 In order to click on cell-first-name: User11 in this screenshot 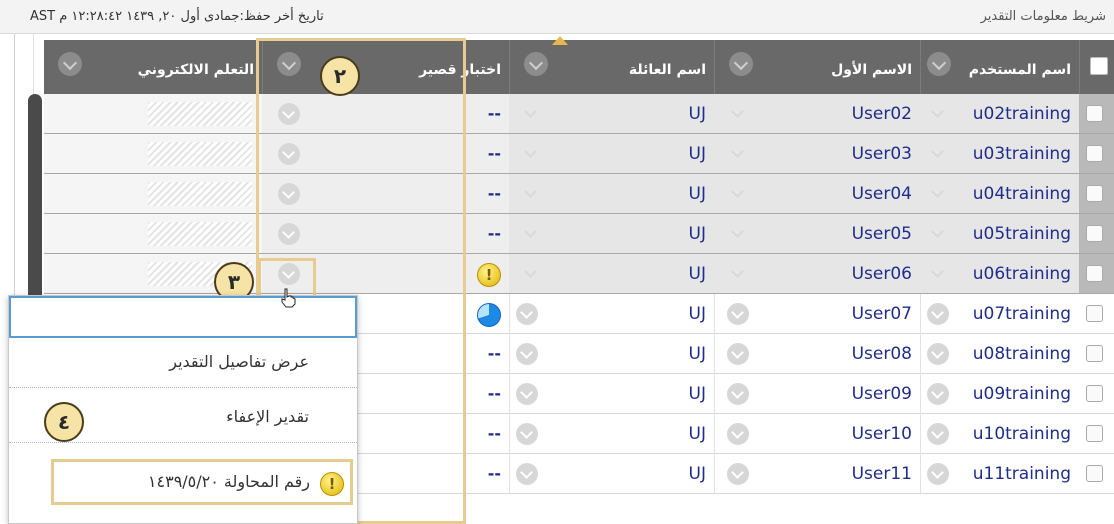, I will do `click(817, 474)`.